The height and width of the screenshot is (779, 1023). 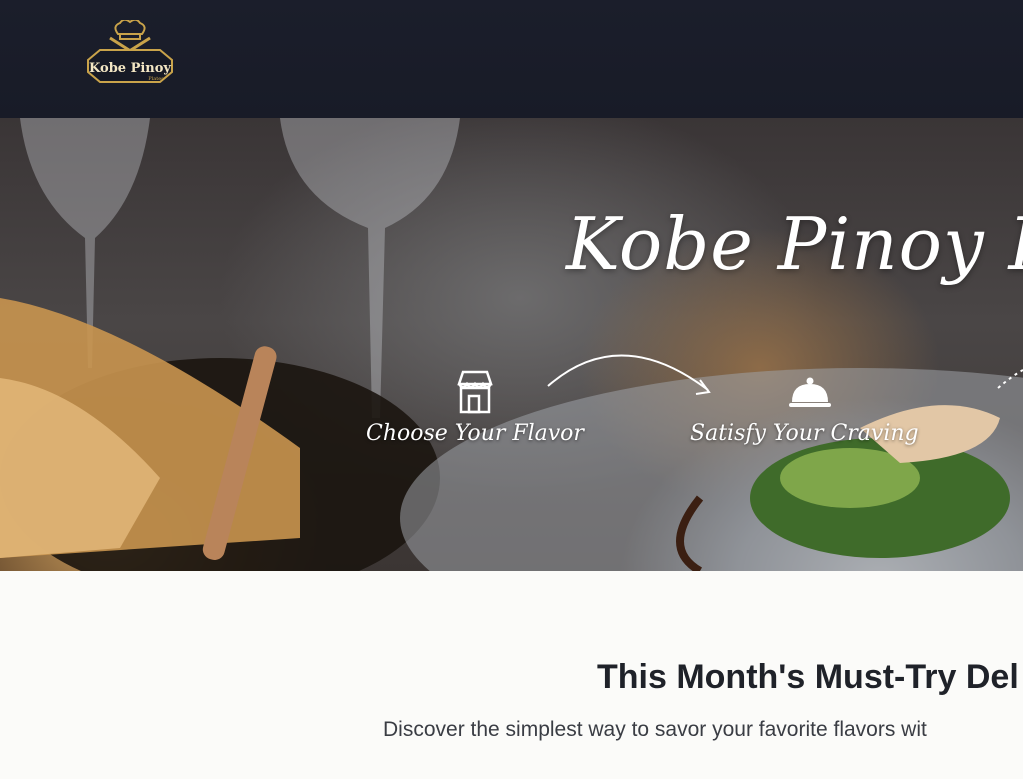 I want to click on storefront-icon, so click(x=475, y=394).